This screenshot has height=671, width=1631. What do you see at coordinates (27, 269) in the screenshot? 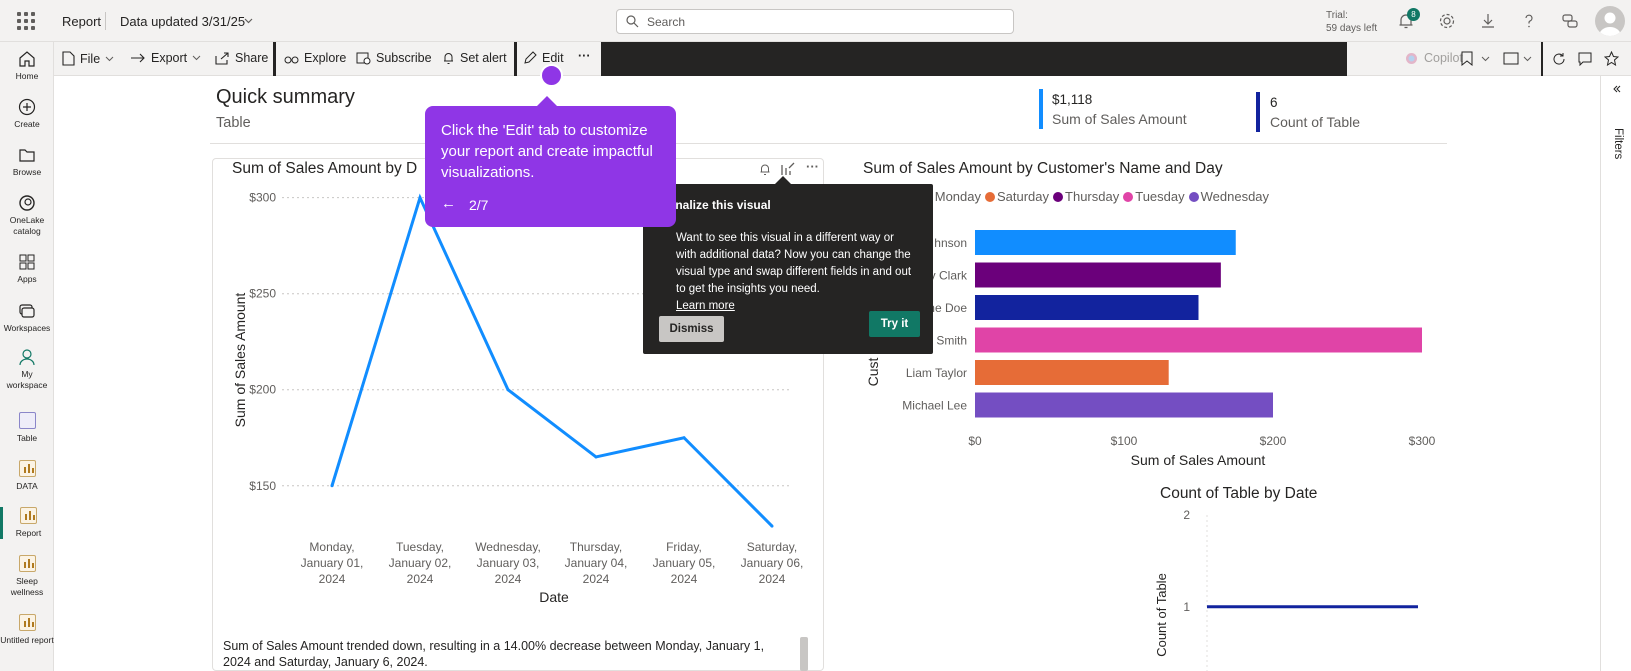
I see `nav-item-apps: Apps` at bounding box center [27, 269].